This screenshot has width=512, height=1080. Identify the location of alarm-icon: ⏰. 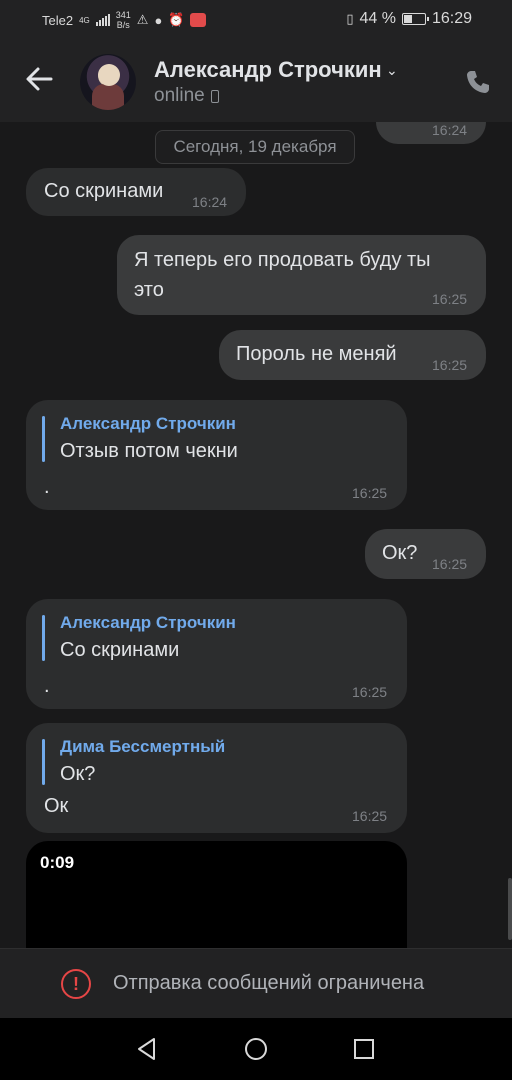
(176, 19).